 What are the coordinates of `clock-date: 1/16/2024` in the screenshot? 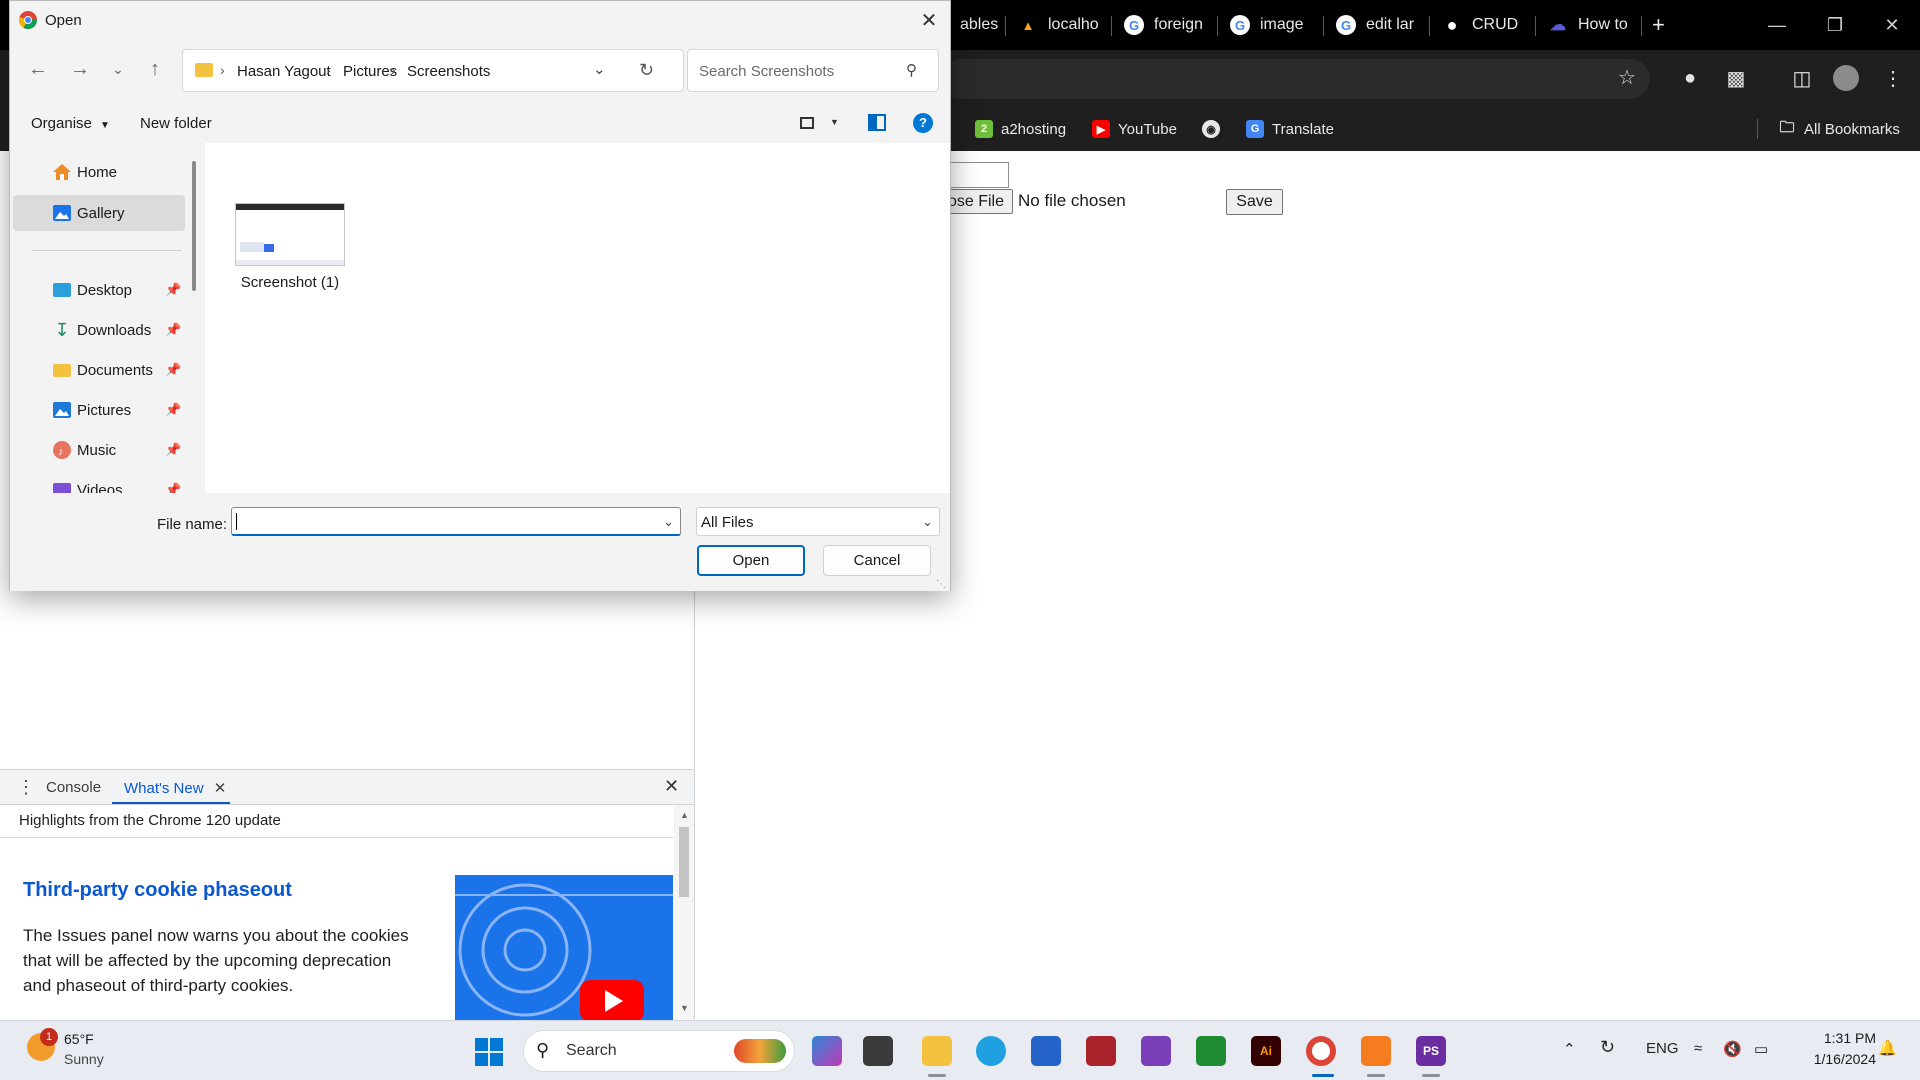 It's located at (1836, 1059).